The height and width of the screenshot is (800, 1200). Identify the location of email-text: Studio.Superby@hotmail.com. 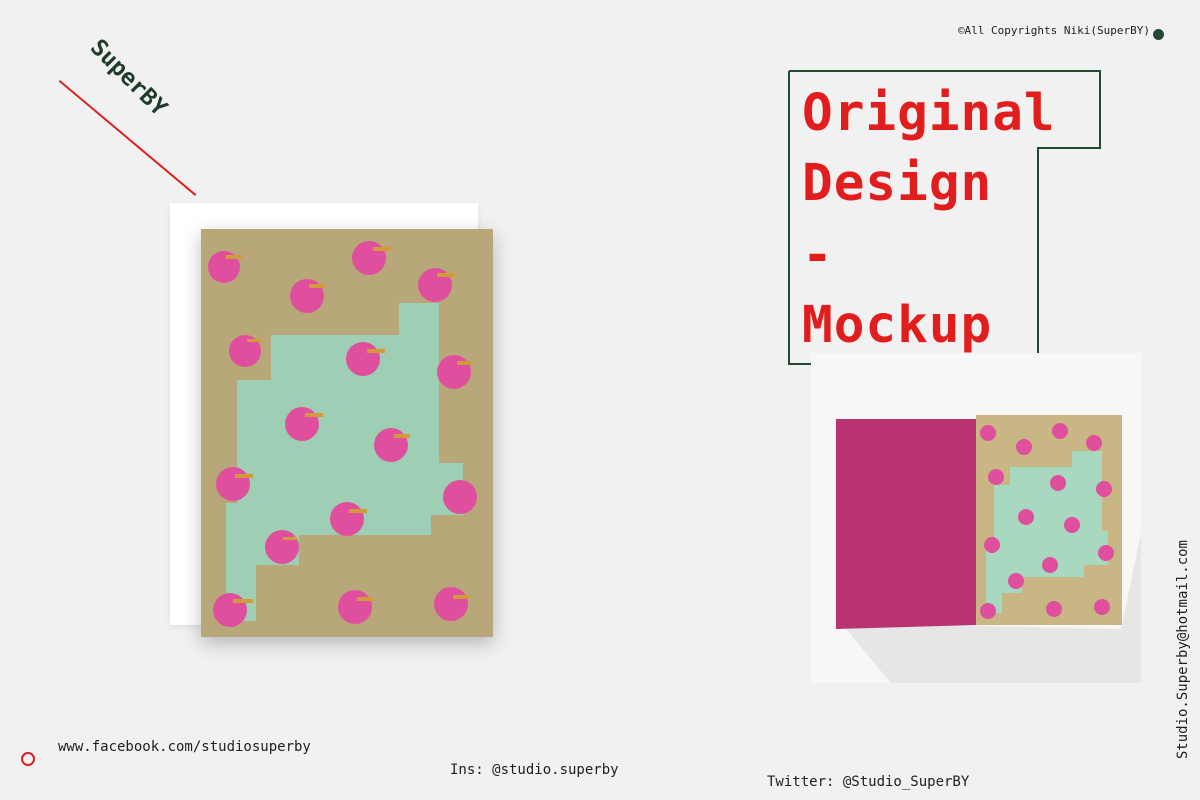
(1183, 650).